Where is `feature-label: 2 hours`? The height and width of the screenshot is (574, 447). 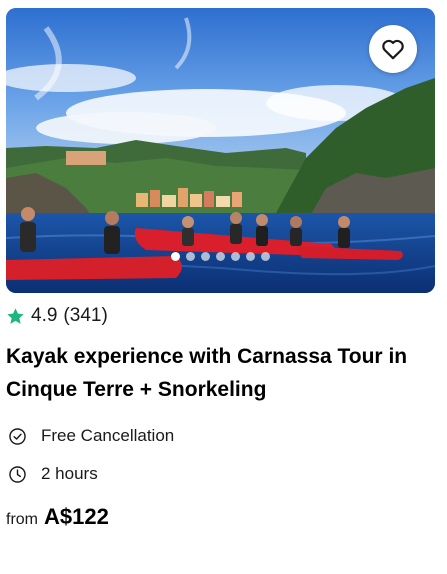
feature-label: 2 hours is located at coordinates (69, 473).